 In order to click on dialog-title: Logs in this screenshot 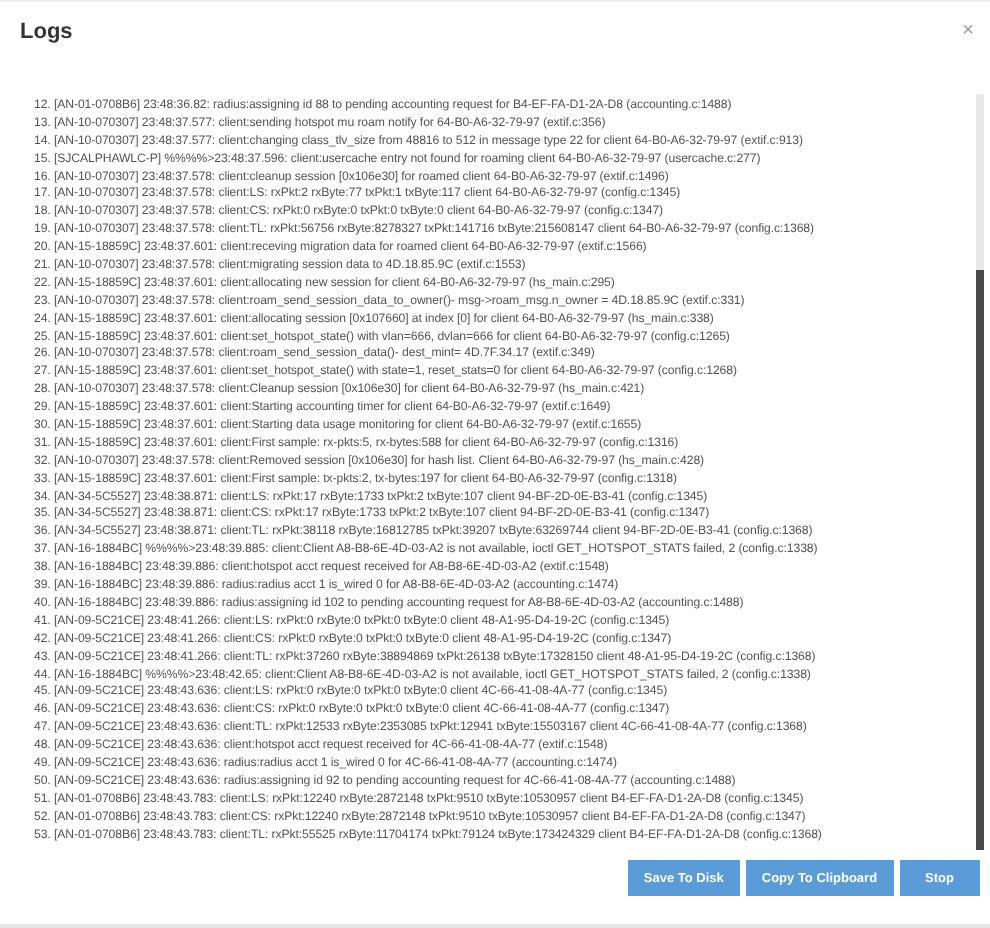, I will do `click(46, 32)`.